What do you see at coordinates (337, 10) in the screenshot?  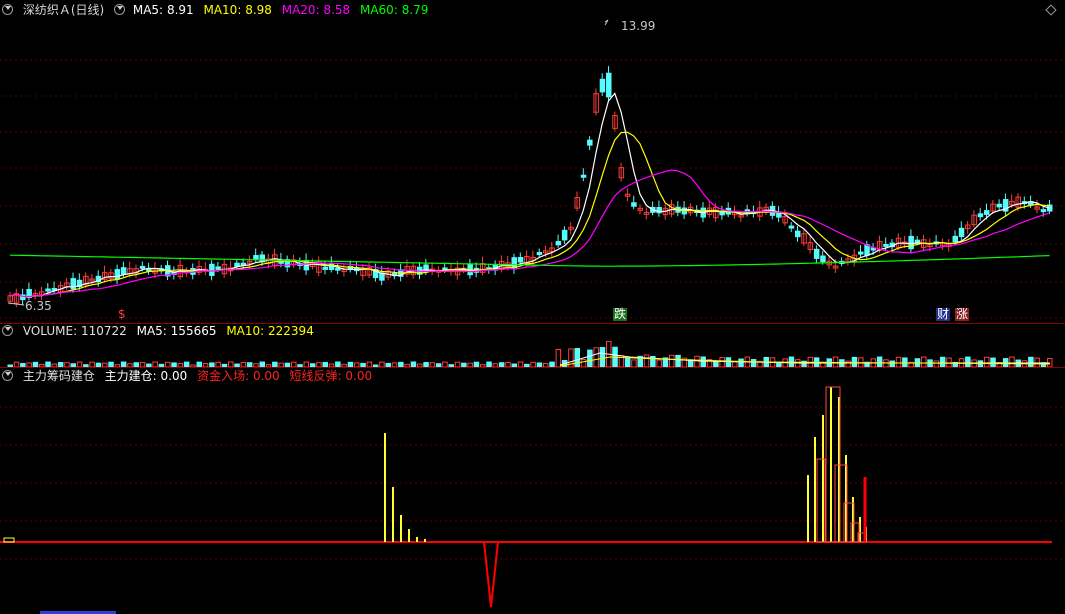 I see `ma20-value: 8.58` at bounding box center [337, 10].